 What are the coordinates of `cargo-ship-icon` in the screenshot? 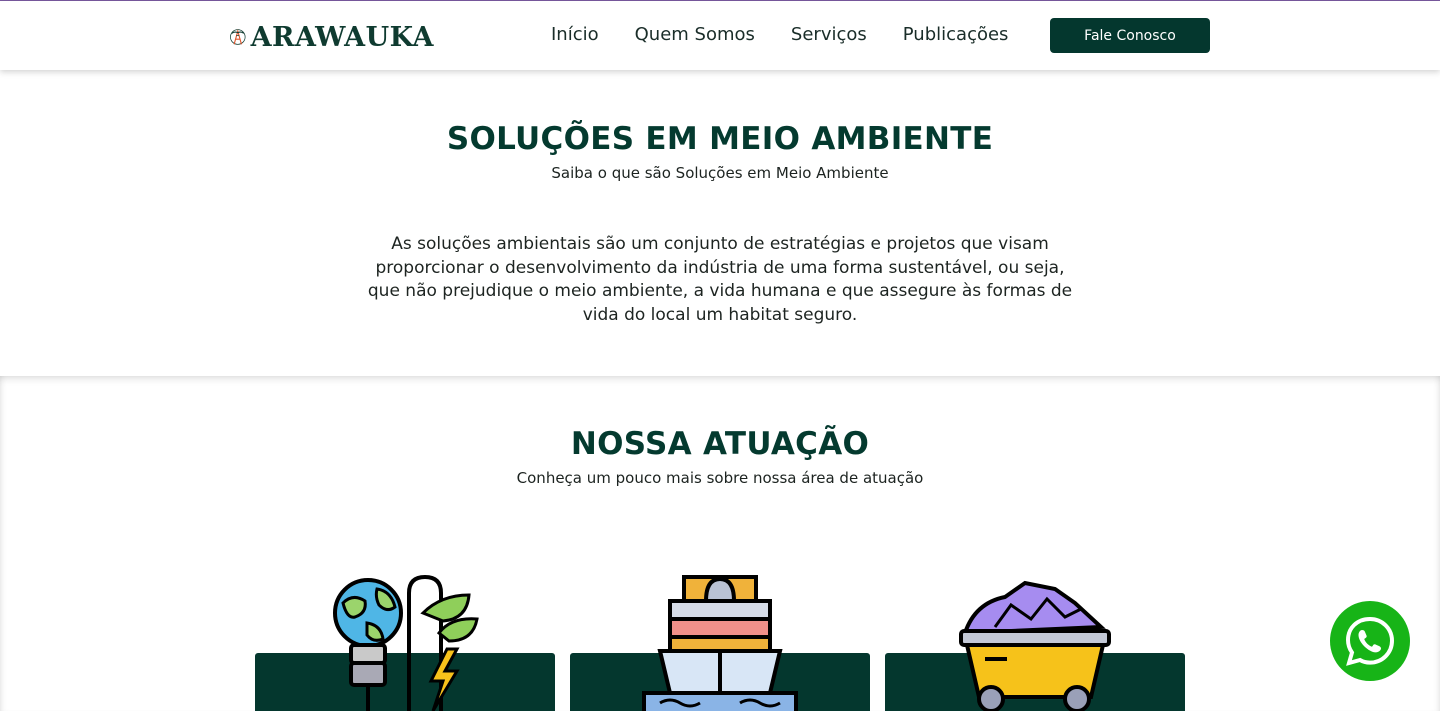 It's located at (720, 643).